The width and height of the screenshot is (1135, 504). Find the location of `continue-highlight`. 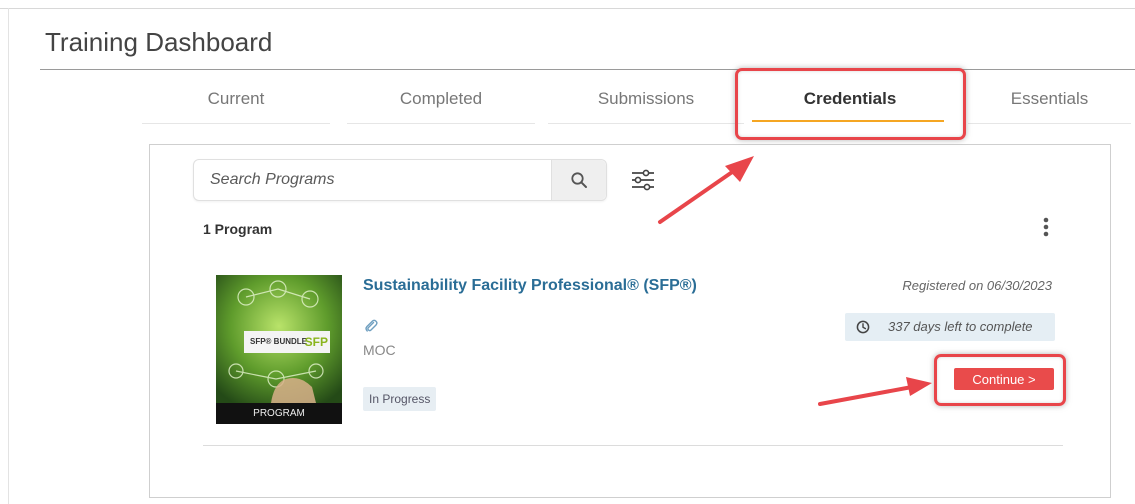

continue-highlight is located at coordinates (1000, 380).